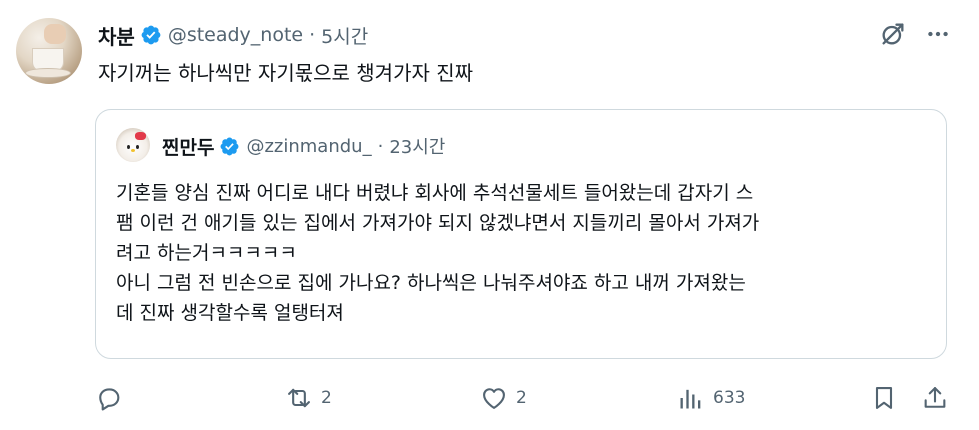 The width and height of the screenshot is (979, 430). What do you see at coordinates (915, 34) in the screenshot?
I see `top-right-actions` at bounding box center [915, 34].